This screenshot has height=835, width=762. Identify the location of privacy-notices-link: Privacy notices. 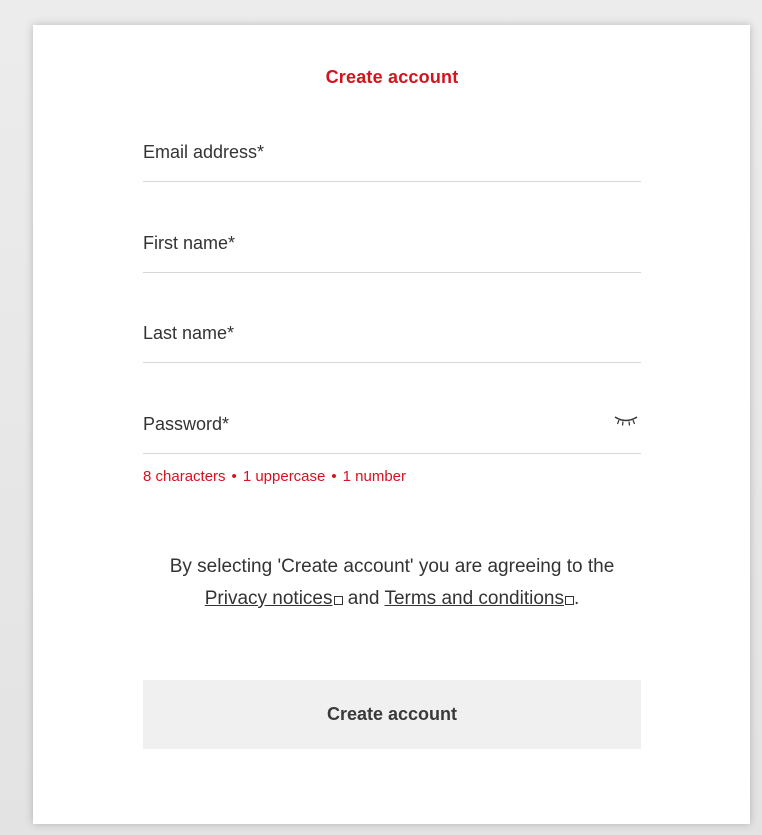
(269, 598).